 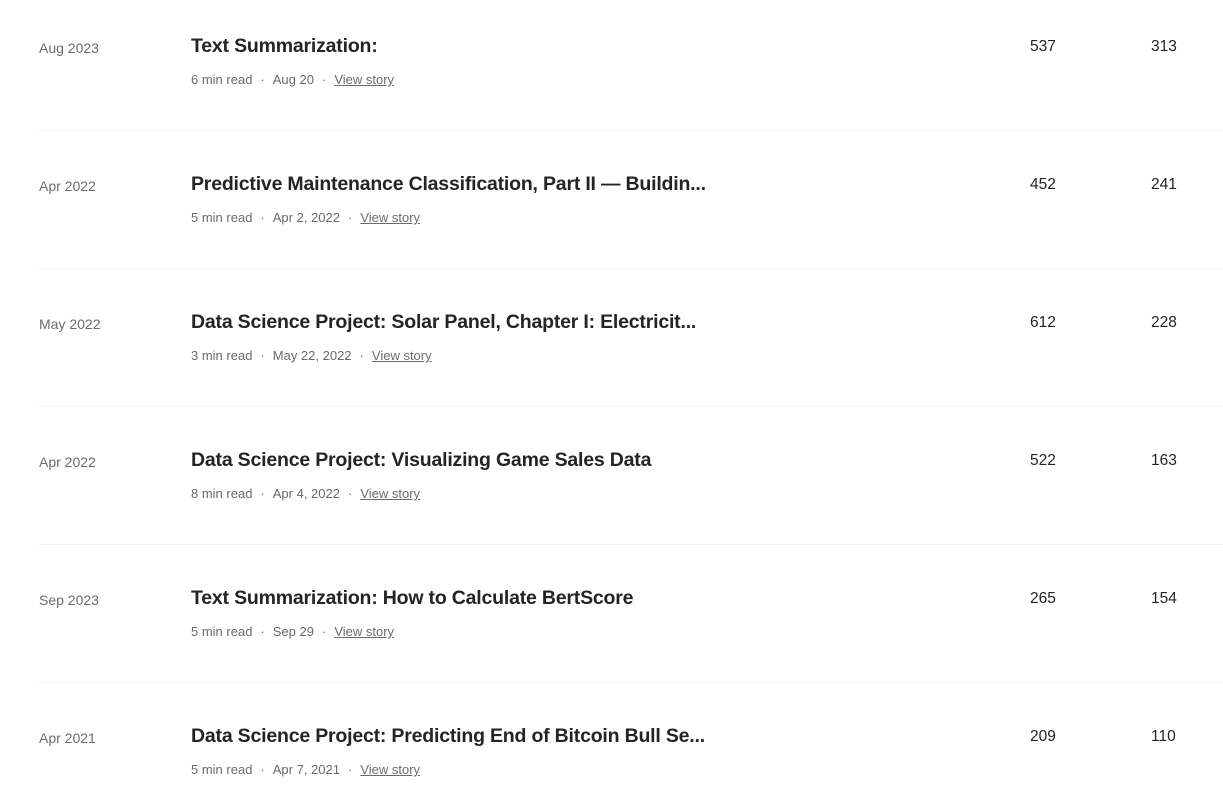 I want to click on story-meta: 5 min read · Apr 2, 2022 · View story, so click(x=305, y=217).